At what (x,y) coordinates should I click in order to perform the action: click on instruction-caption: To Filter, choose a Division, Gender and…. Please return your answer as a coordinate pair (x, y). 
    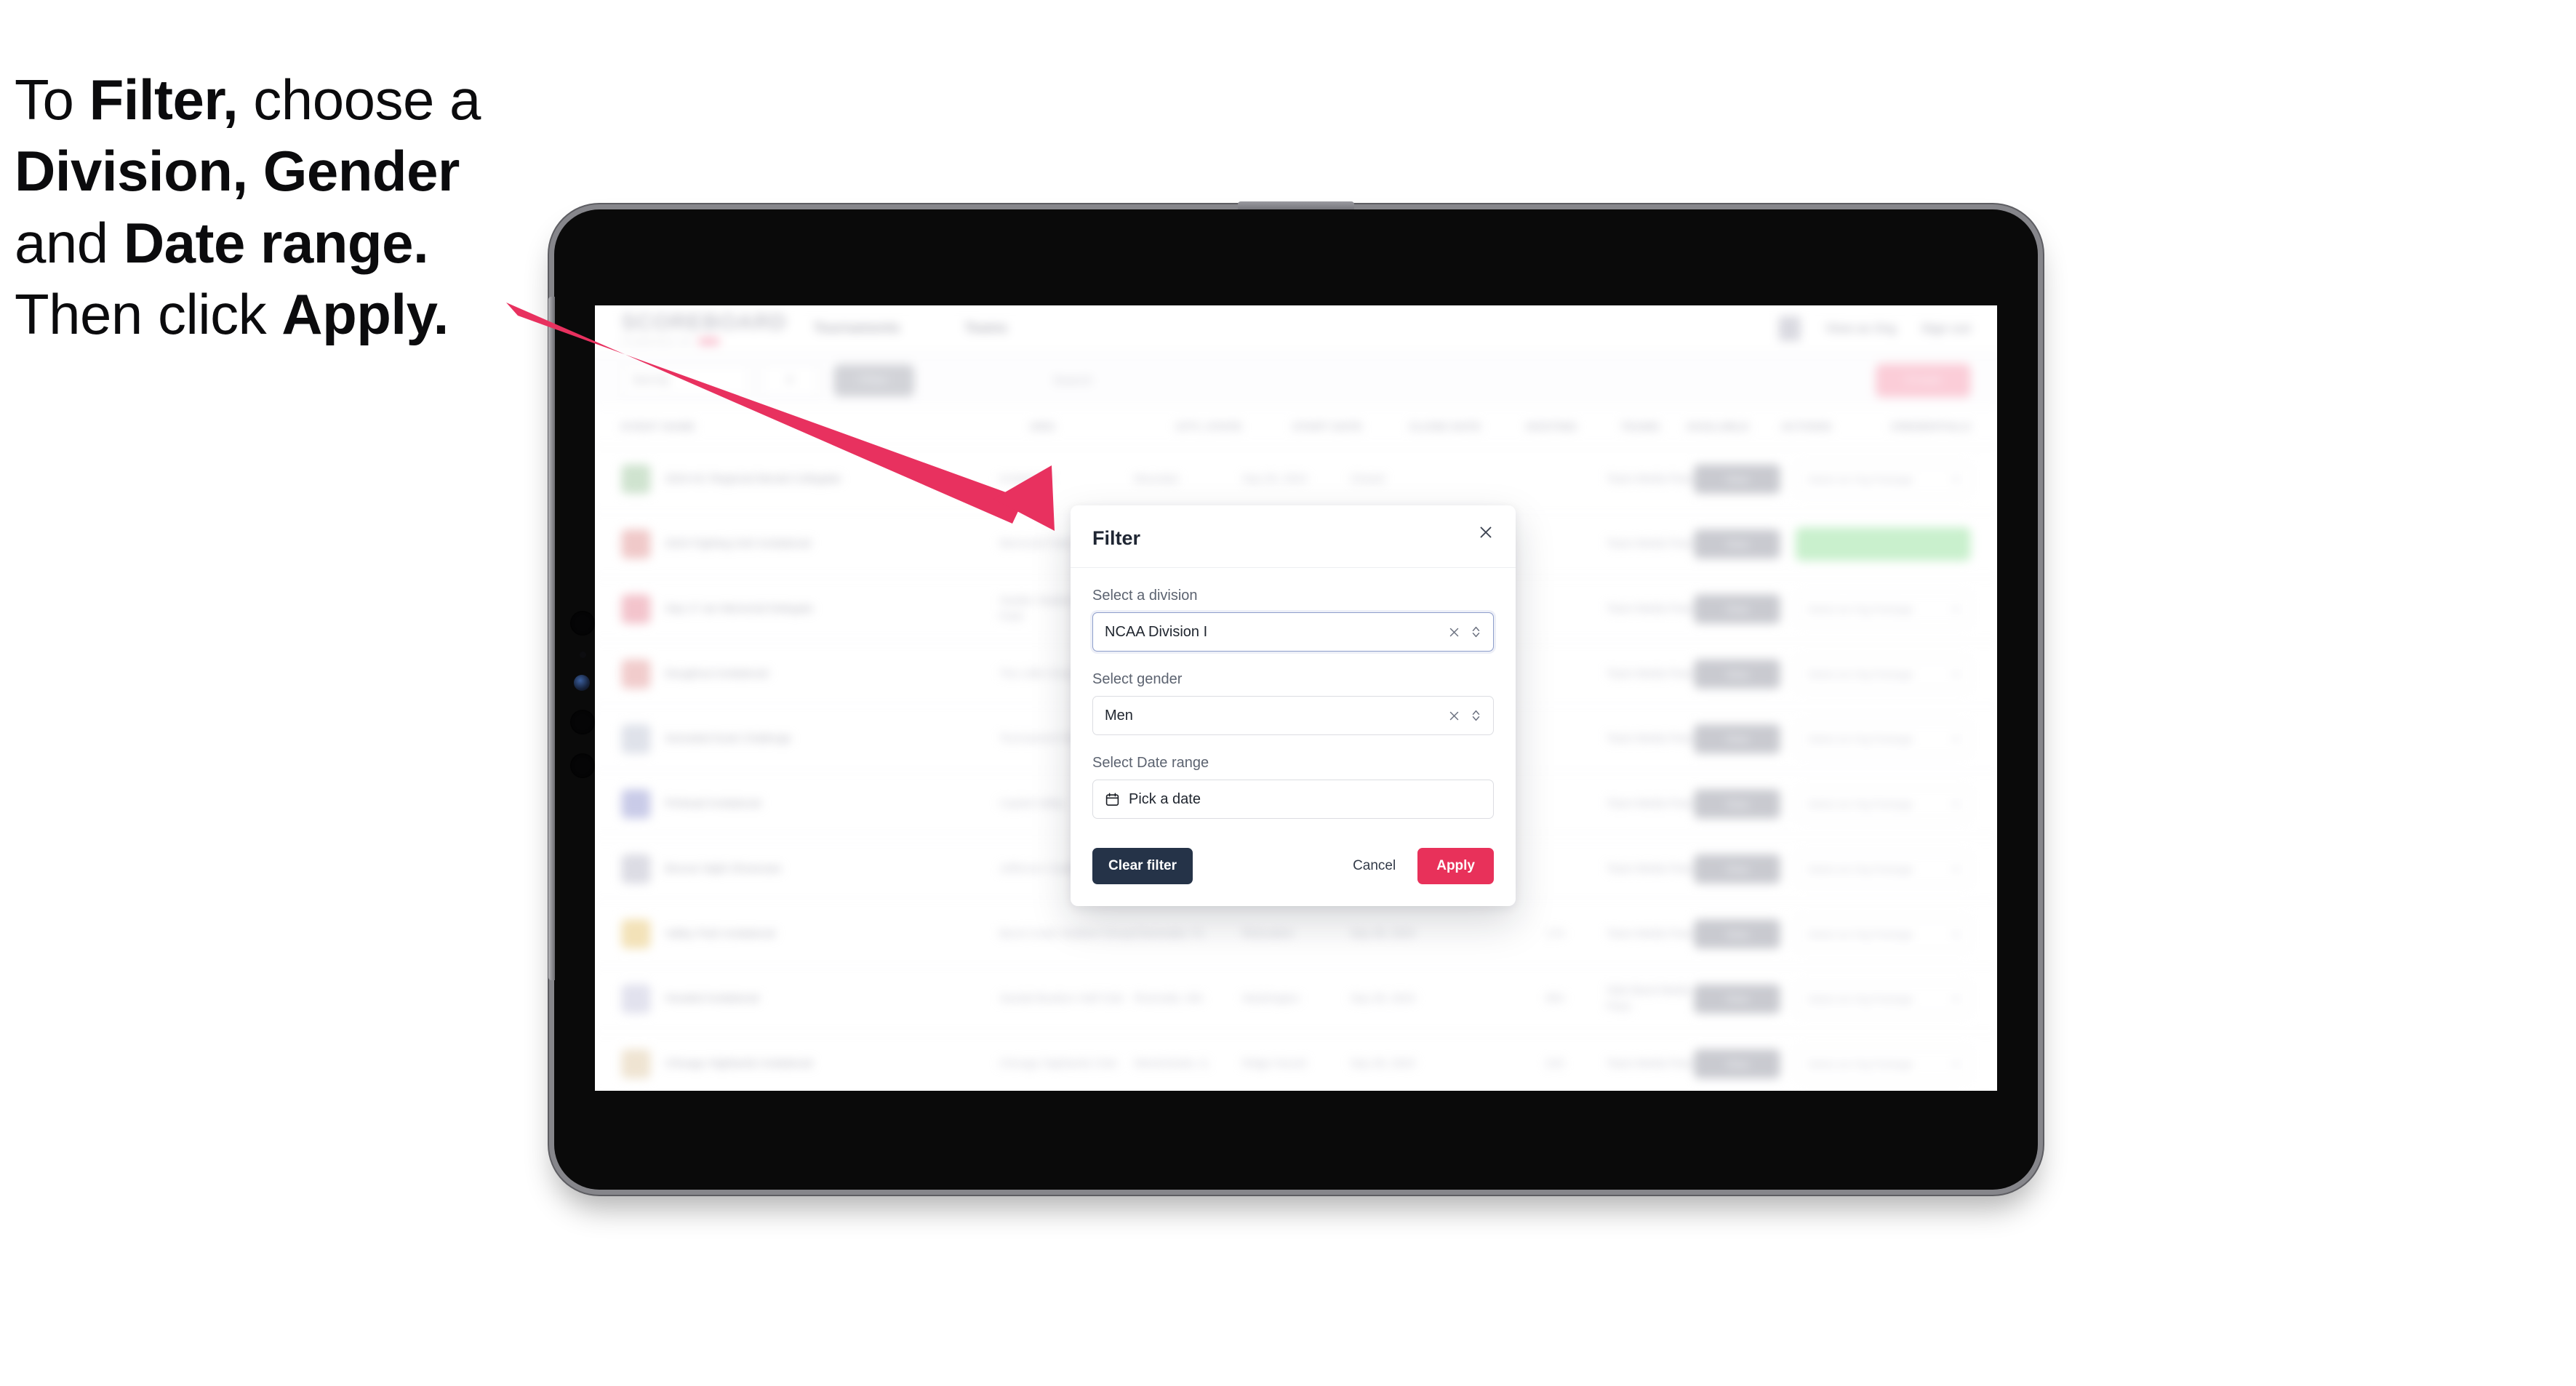
    Looking at the image, I should click on (280, 207).